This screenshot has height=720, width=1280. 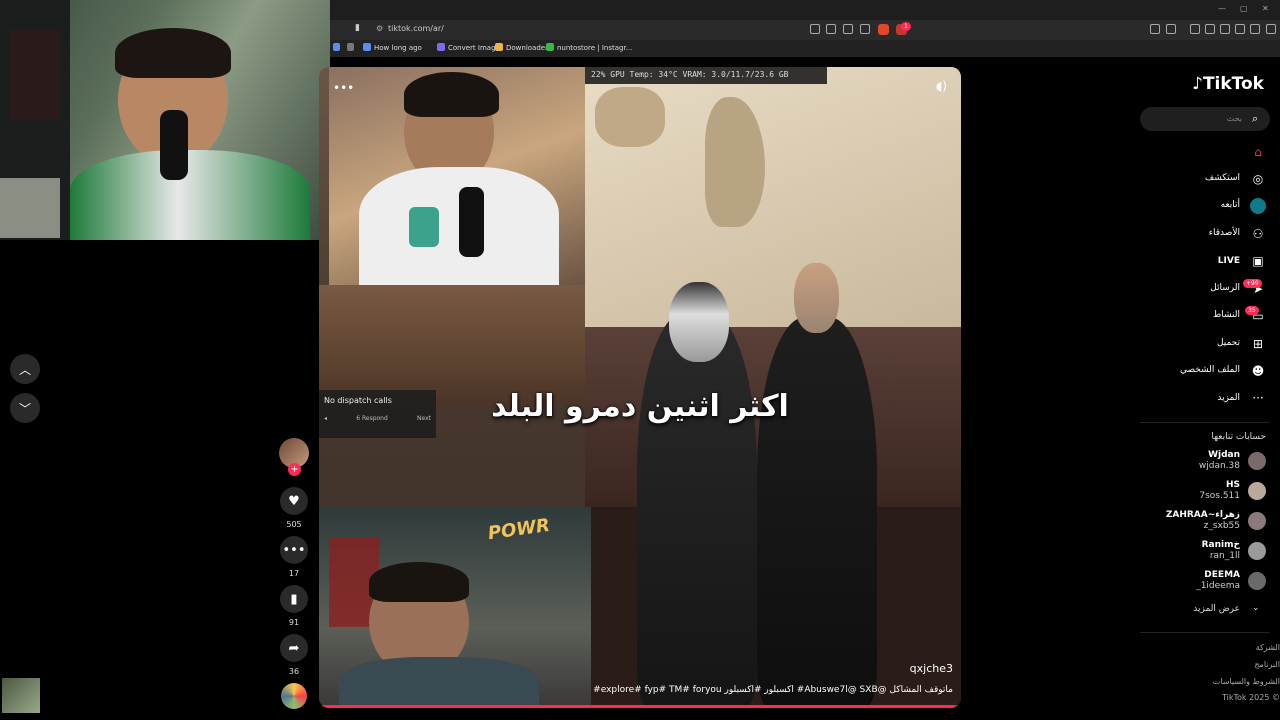 What do you see at coordinates (21, 695) in the screenshot?
I see `mini-player-thumbnail` at bounding box center [21, 695].